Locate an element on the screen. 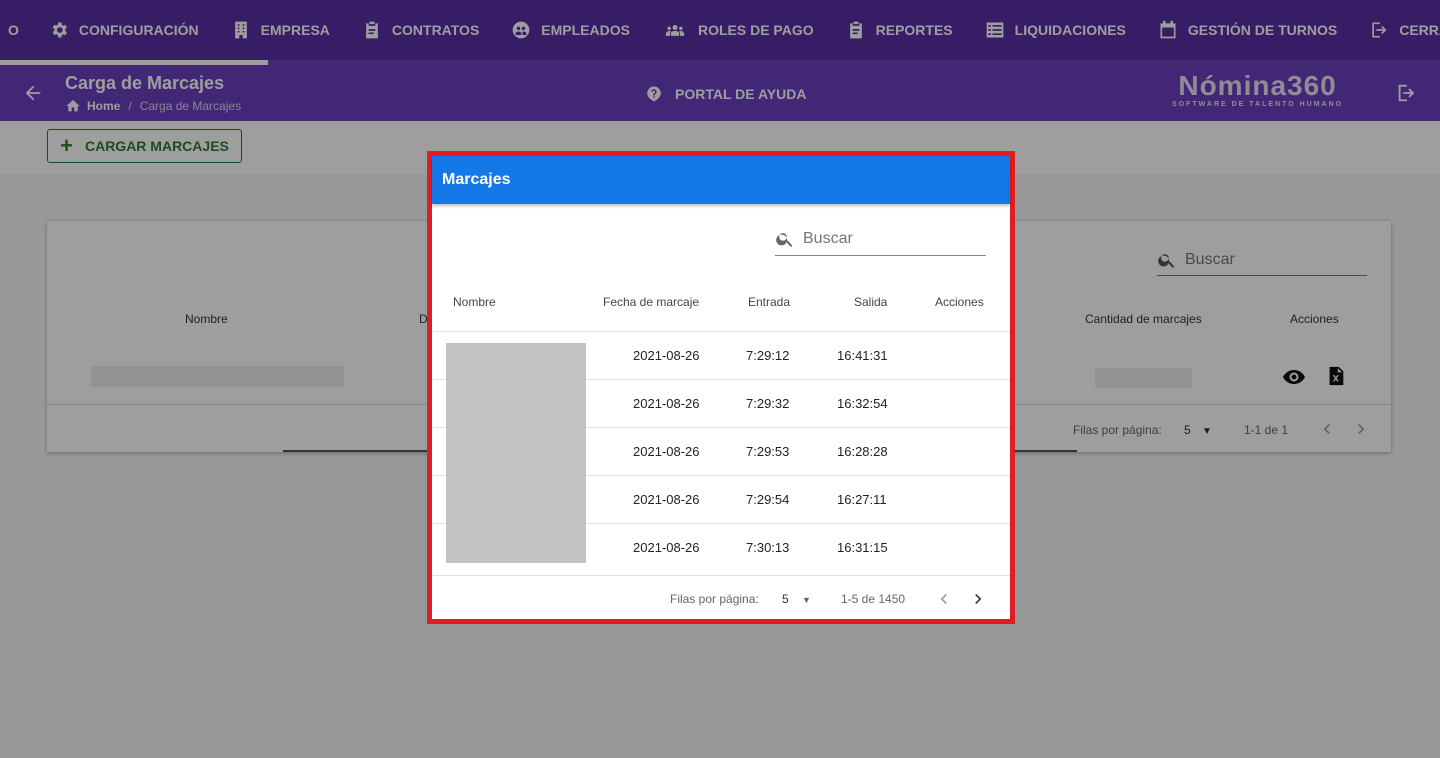 Image resolution: width=1440 pixels, height=758 pixels. redacted-employee-names is located at coordinates (516, 453).